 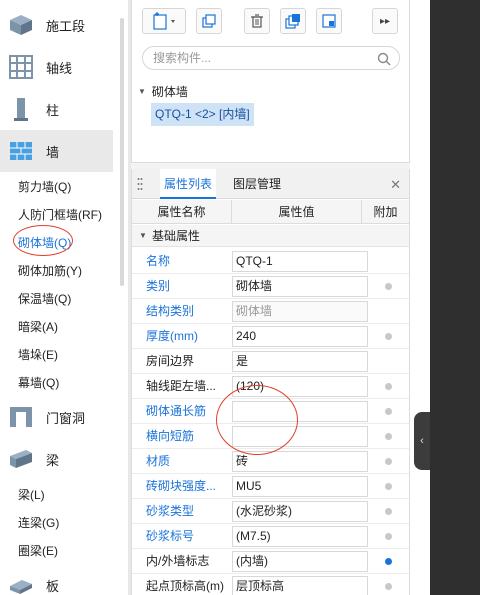 I want to click on category-column: 柱, so click(x=56, y=109).